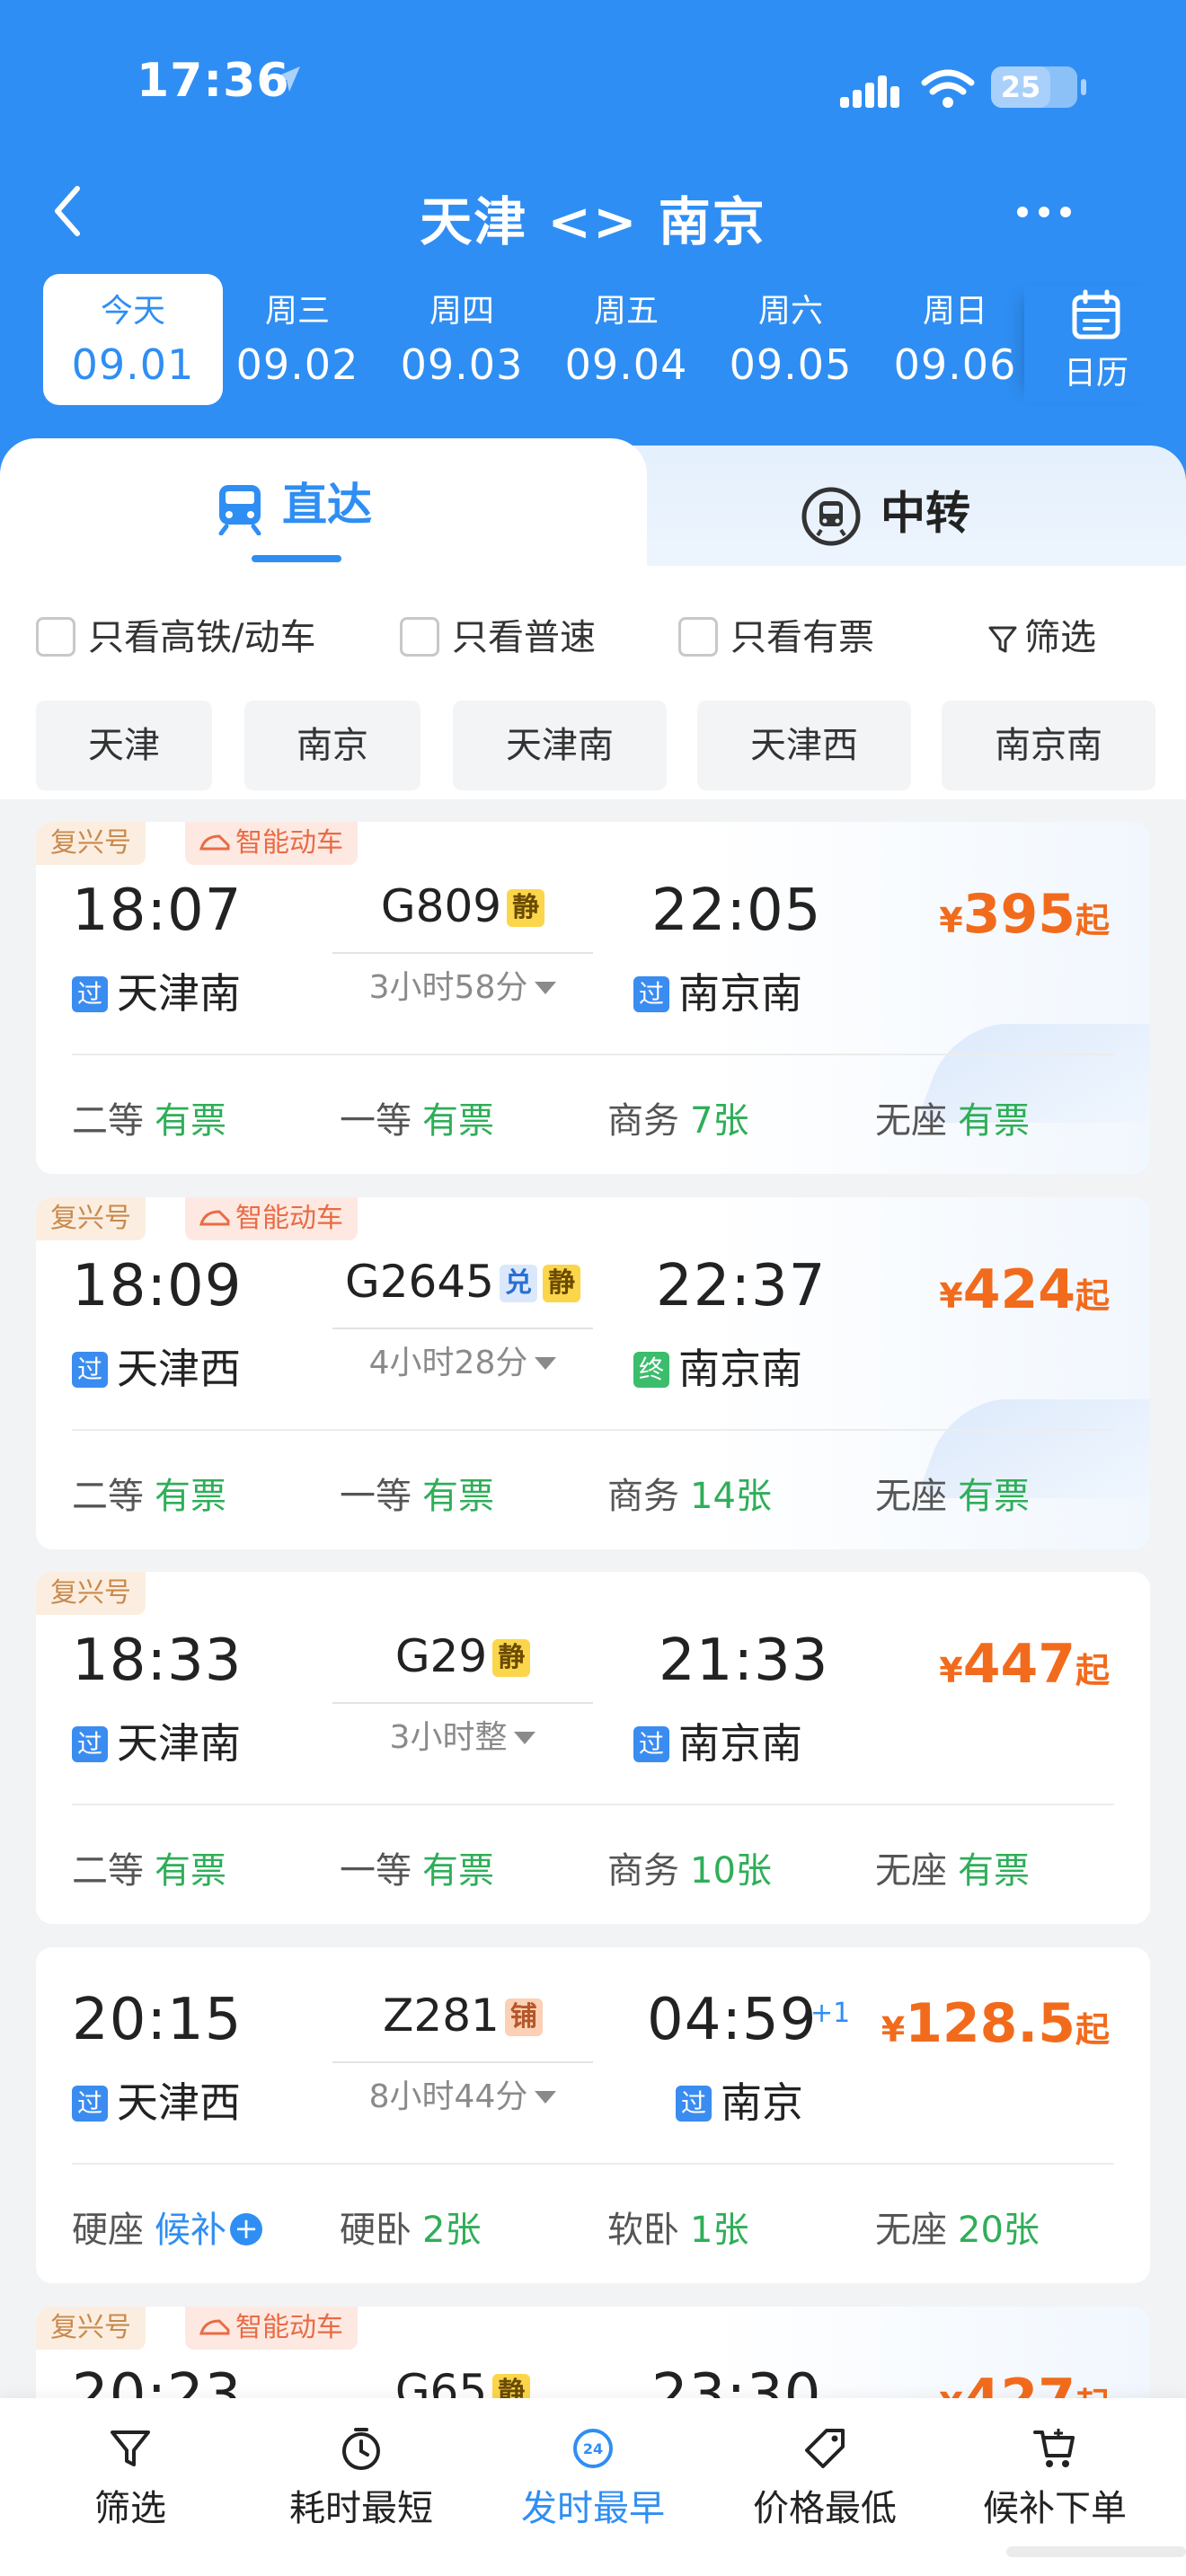 Image resolution: width=1186 pixels, height=2576 pixels. Describe the element at coordinates (955, 339) in the screenshot. I see `date-item: 周日 09.06` at that location.